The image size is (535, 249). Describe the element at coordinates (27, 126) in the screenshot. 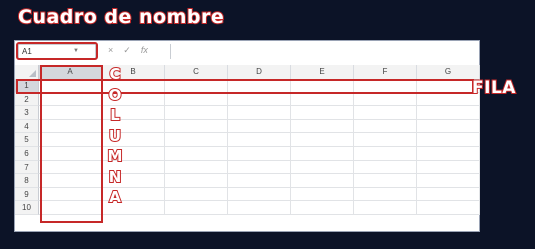

I see `row-header-4: 4` at that location.